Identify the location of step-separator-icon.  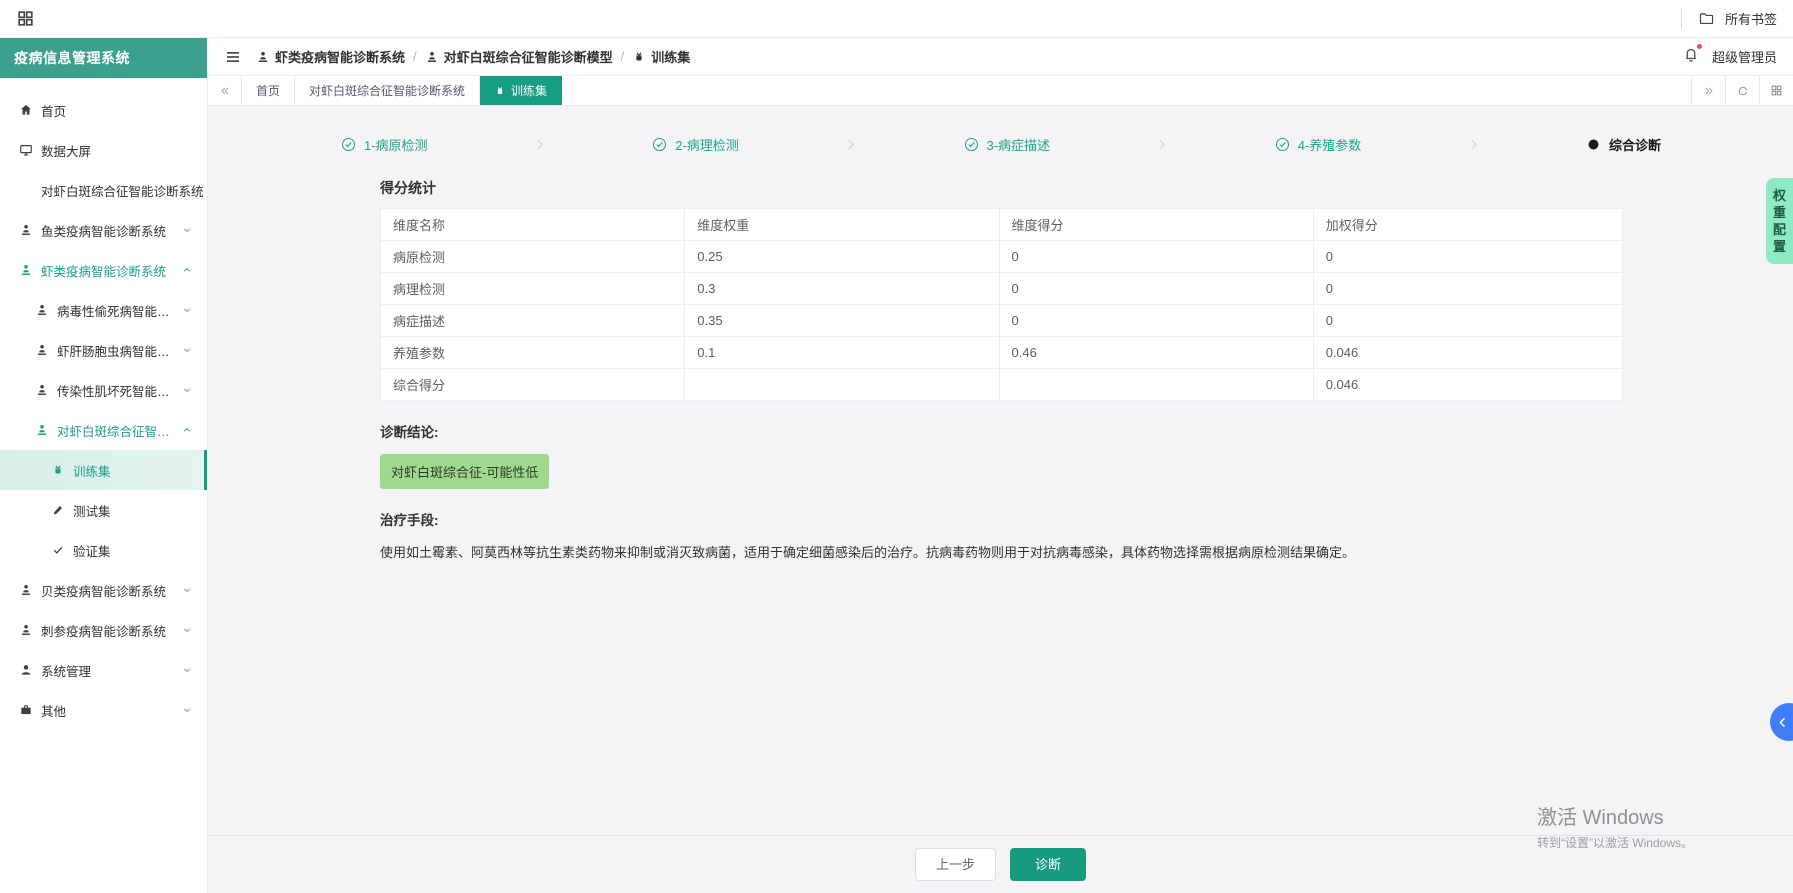
(540, 144).